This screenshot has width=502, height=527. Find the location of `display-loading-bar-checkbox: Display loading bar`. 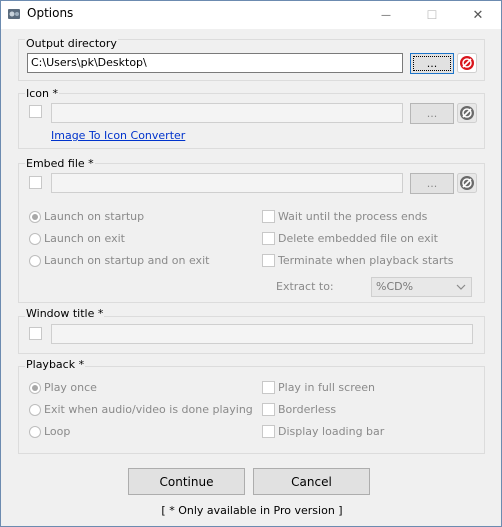

display-loading-bar-checkbox: Display loading bar is located at coordinates (323, 431).